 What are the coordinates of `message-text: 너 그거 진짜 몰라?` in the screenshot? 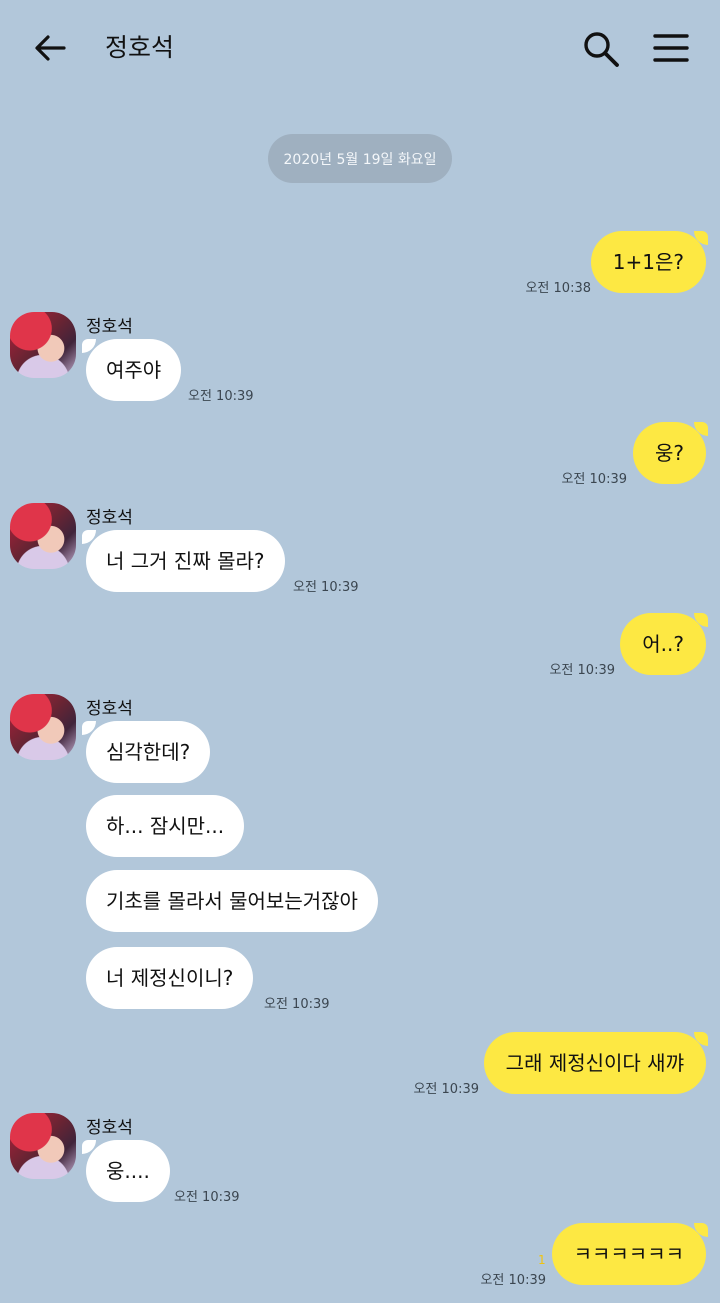 It's located at (185, 561).